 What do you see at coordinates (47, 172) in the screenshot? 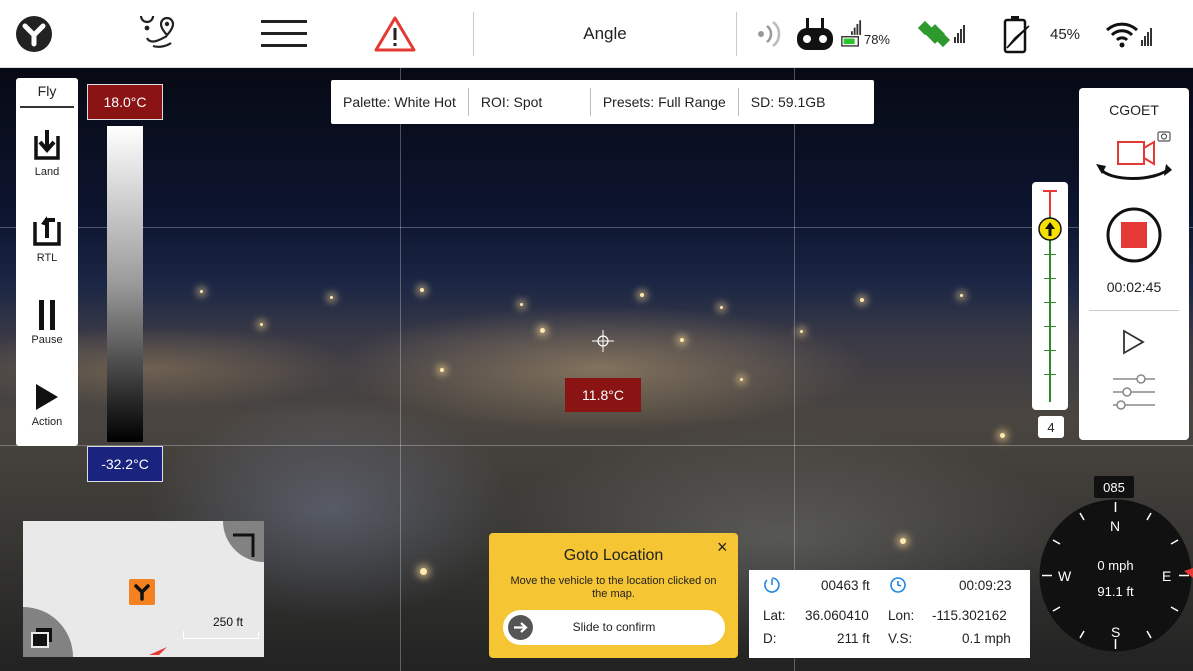
I see `land-label: Land` at bounding box center [47, 172].